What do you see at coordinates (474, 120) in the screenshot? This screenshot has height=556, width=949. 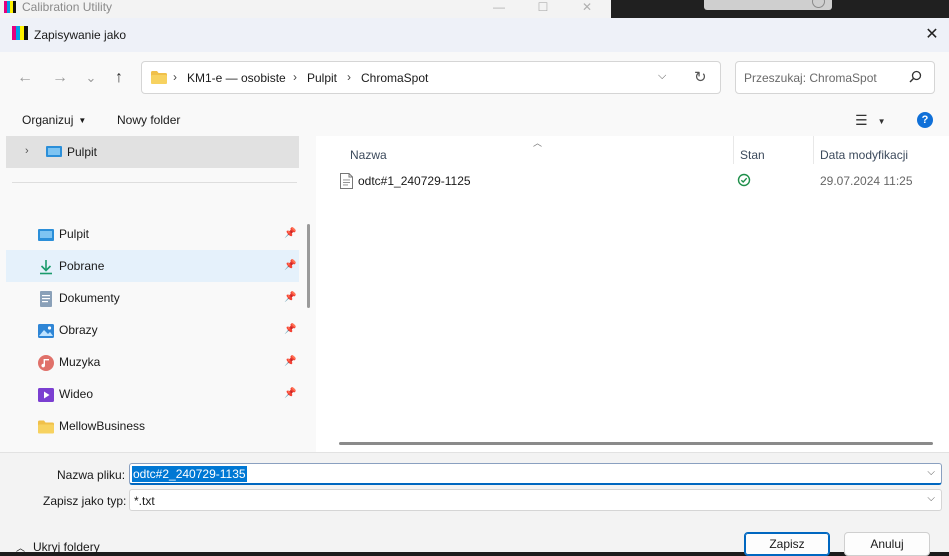 I see `command-bar: Organizuj ▼ Nowy folder ☰ ▼ ?` at bounding box center [474, 120].